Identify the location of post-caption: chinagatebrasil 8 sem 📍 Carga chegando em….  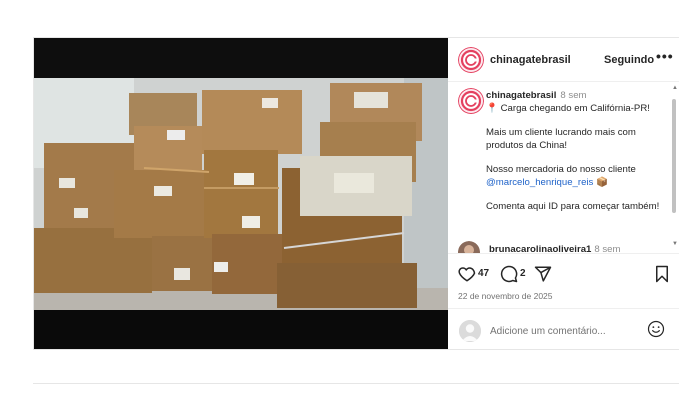
(576, 152).